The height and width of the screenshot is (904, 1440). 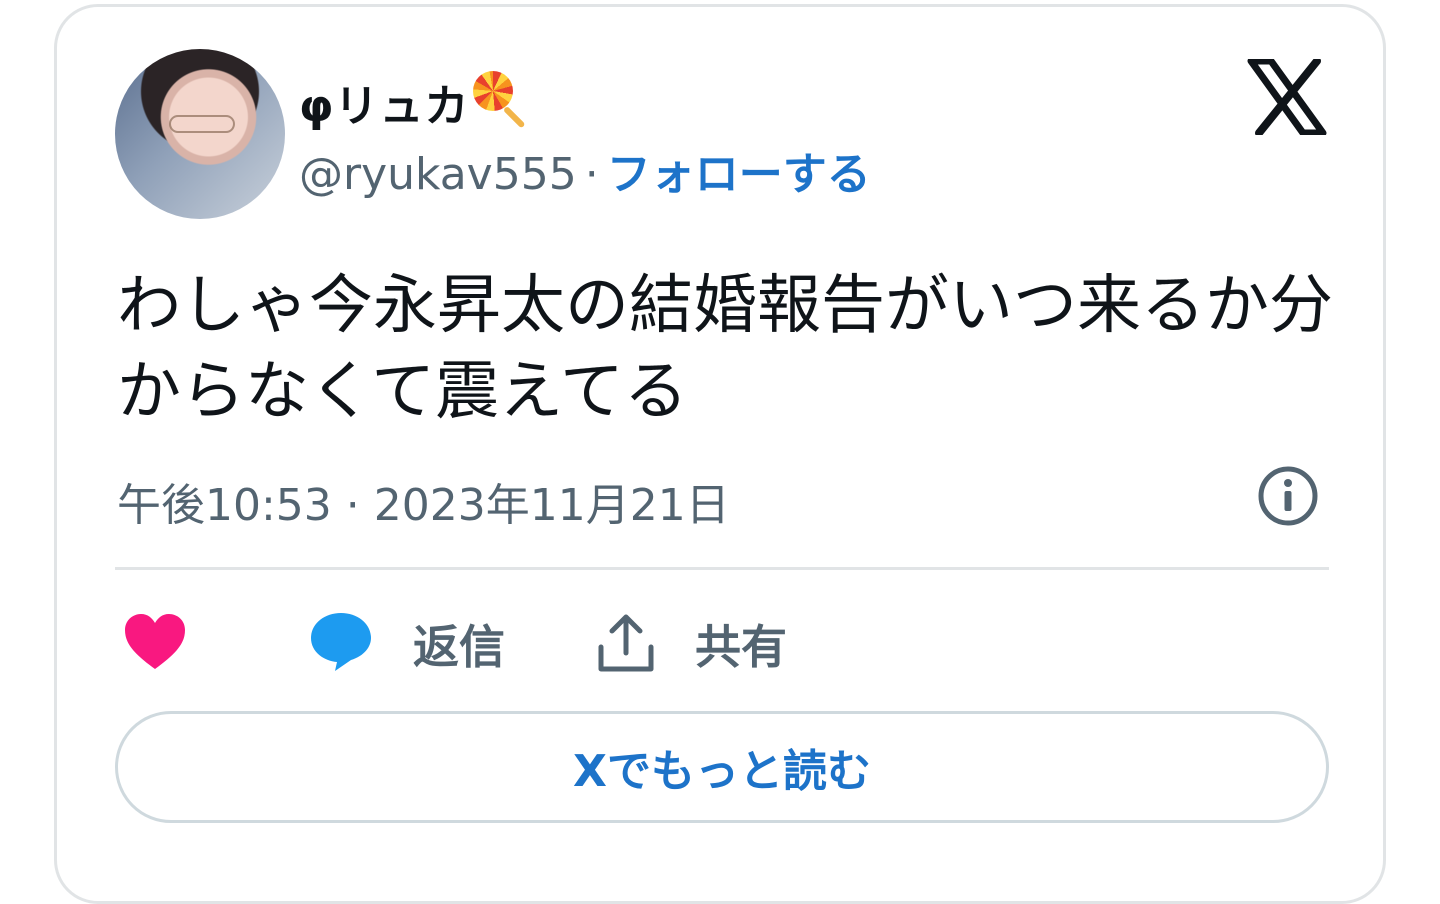 I want to click on lollipop-icon, so click(x=501, y=99).